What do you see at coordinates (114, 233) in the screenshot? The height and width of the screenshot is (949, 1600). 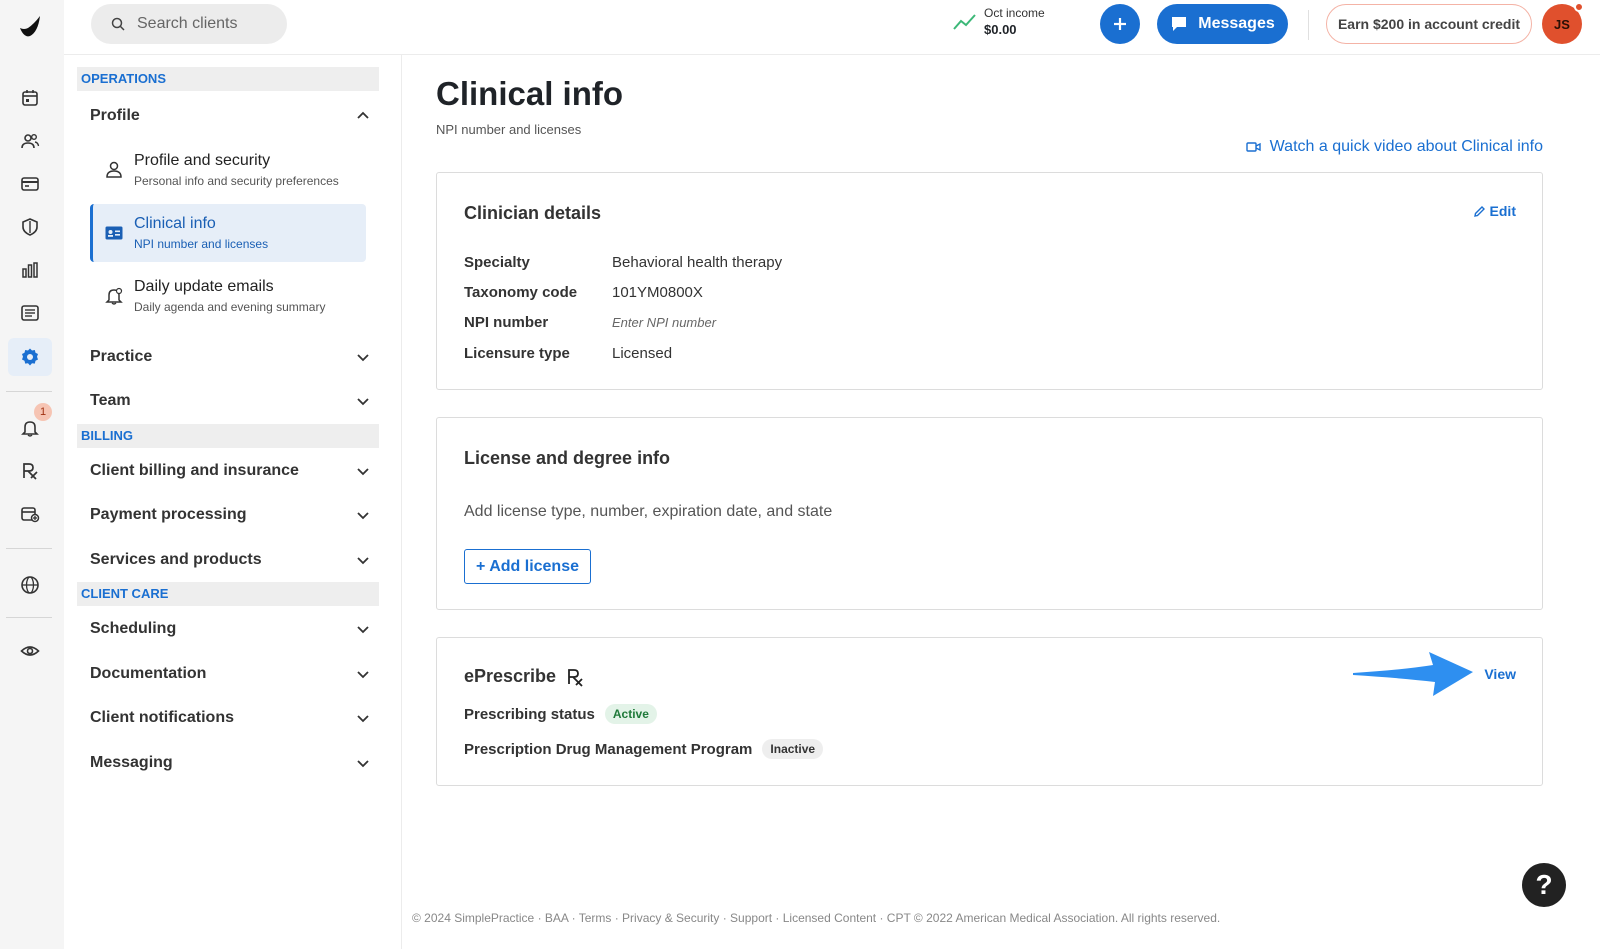 I see `id-card-icon` at bounding box center [114, 233].